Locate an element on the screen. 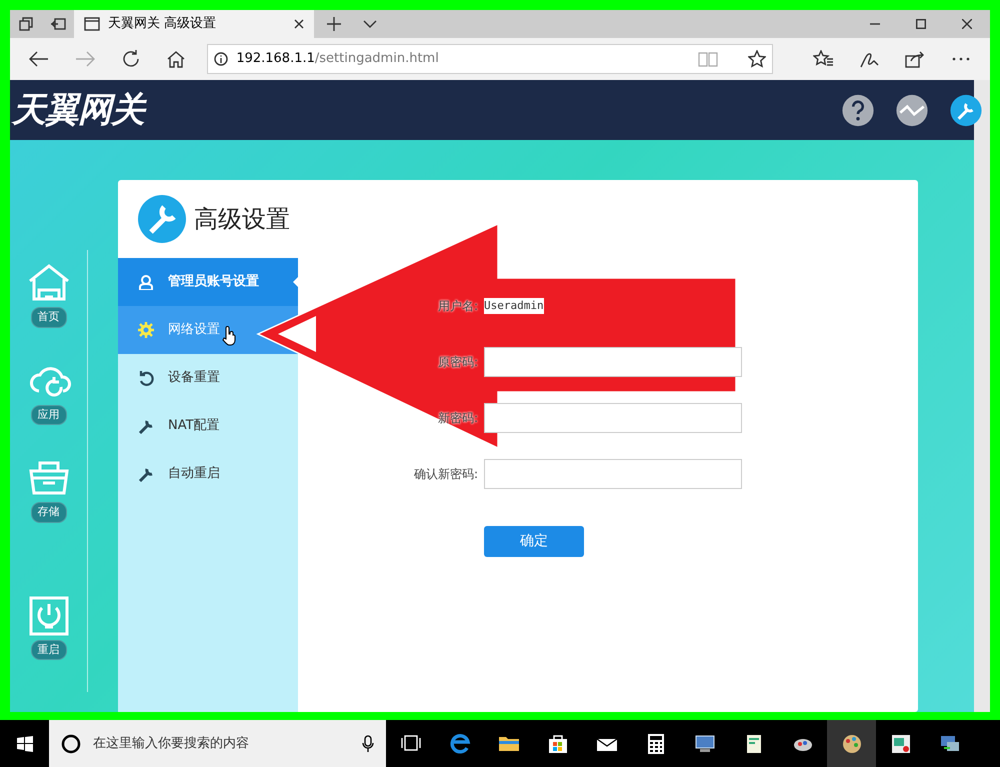 This screenshot has height=767, width=1000. address-bar: 192.168.1.1/settingadmin.html is located at coordinates (490, 59).